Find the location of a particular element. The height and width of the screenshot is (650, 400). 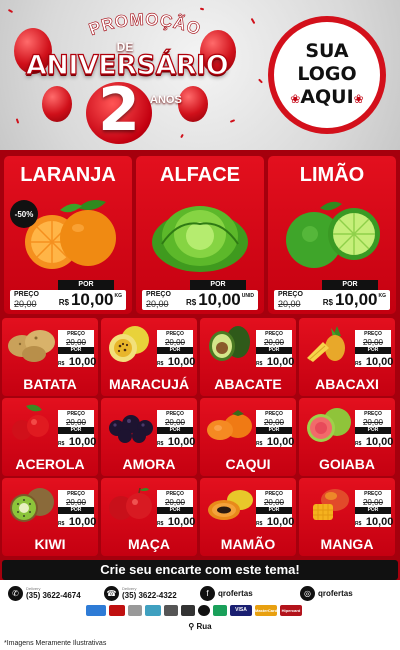

mango-icon is located at coordinates (331, 504).